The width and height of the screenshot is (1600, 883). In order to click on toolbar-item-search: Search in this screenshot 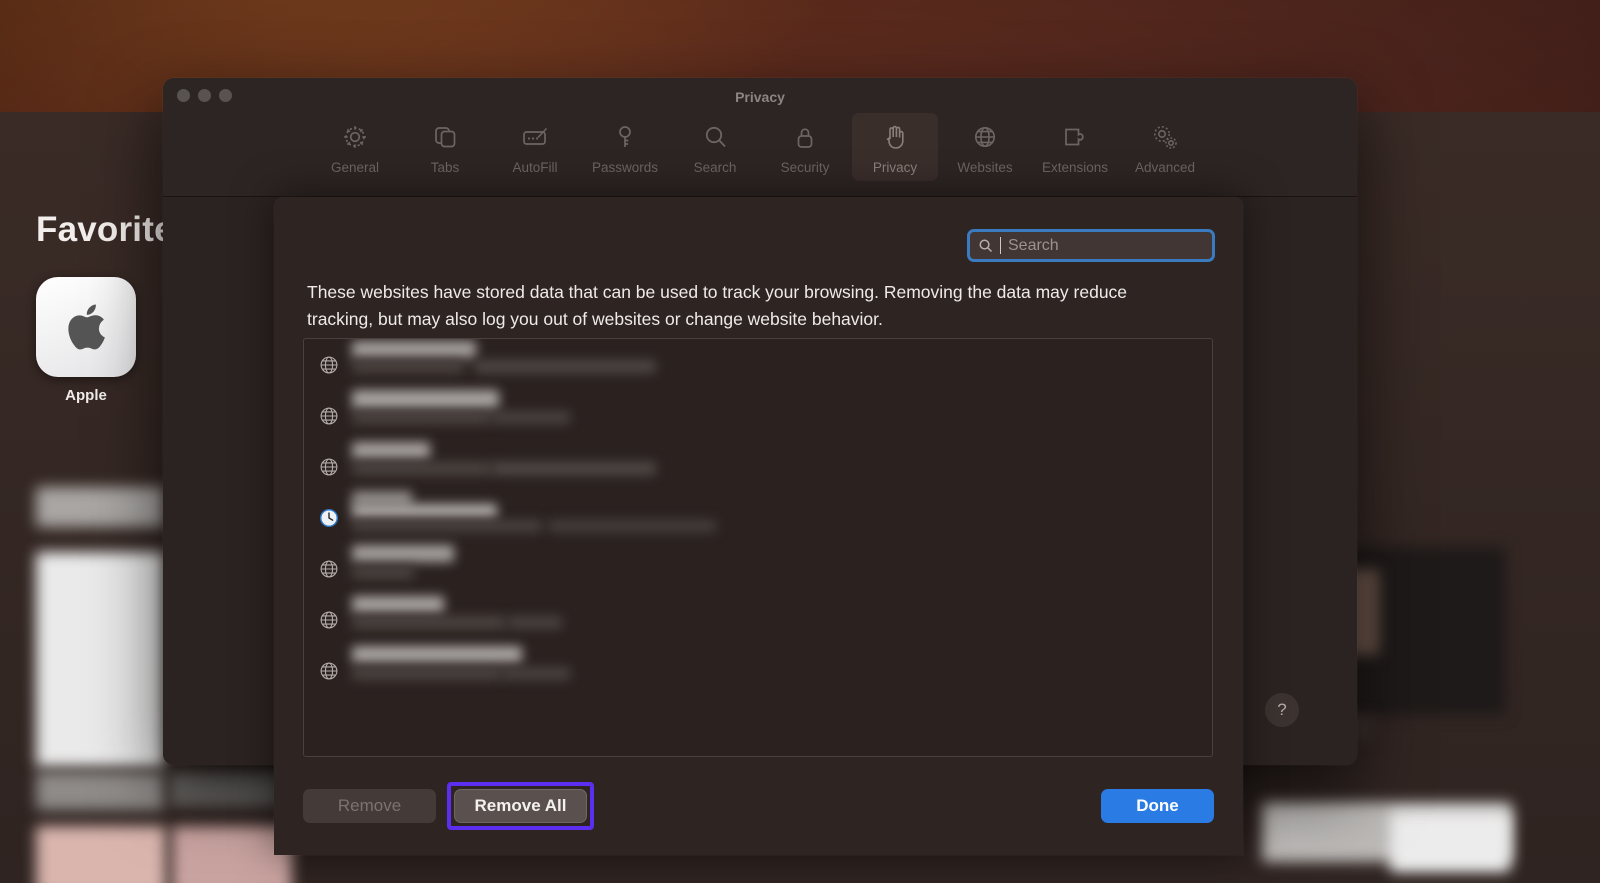, I will do `click(715, 147)`.